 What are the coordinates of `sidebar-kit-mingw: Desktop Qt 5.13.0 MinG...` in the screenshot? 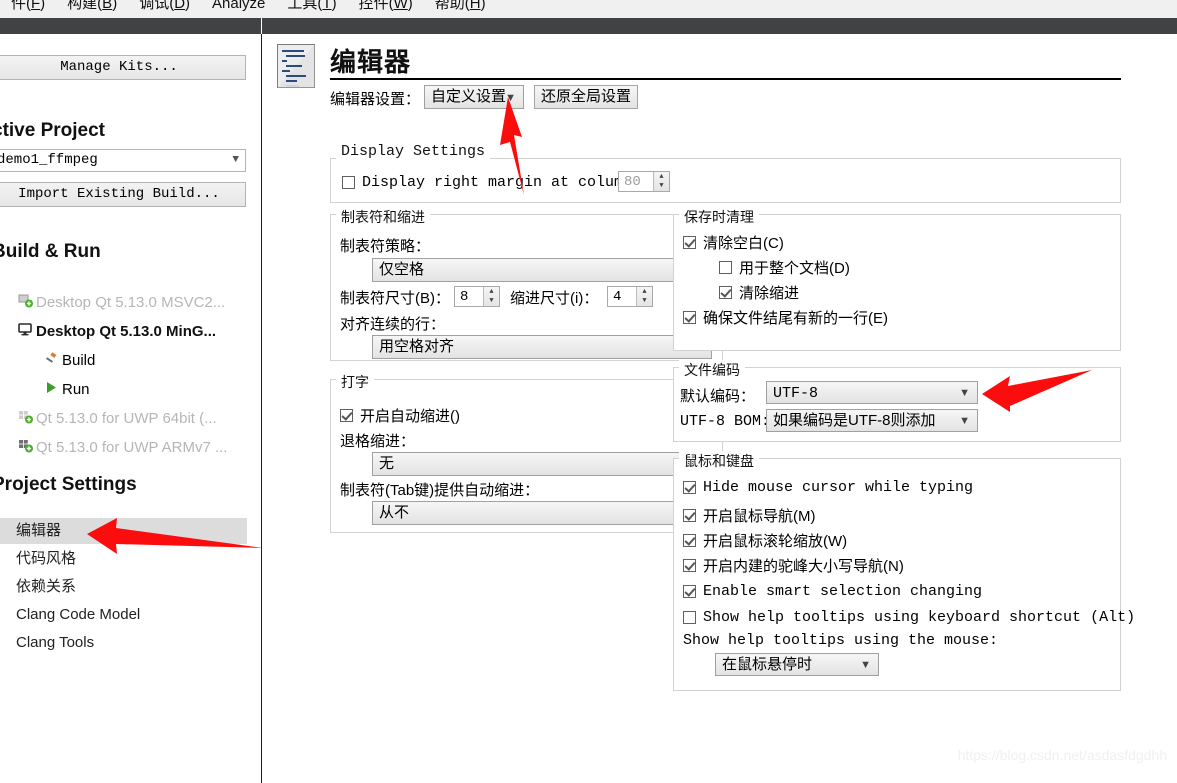 It's located at (115, 331).